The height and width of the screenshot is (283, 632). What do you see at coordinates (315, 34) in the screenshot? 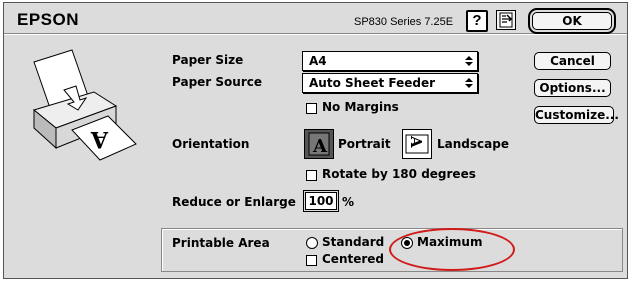
I see `header-divider` at bounding box center [315, 34].